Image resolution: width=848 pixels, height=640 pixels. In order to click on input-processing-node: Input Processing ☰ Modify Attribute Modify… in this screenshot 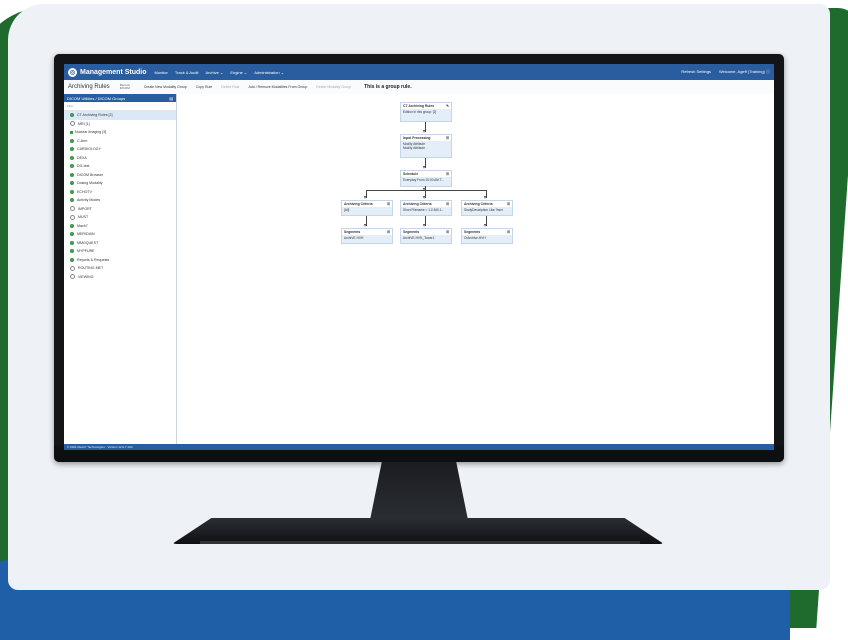, I will do `click(426, 146)`.